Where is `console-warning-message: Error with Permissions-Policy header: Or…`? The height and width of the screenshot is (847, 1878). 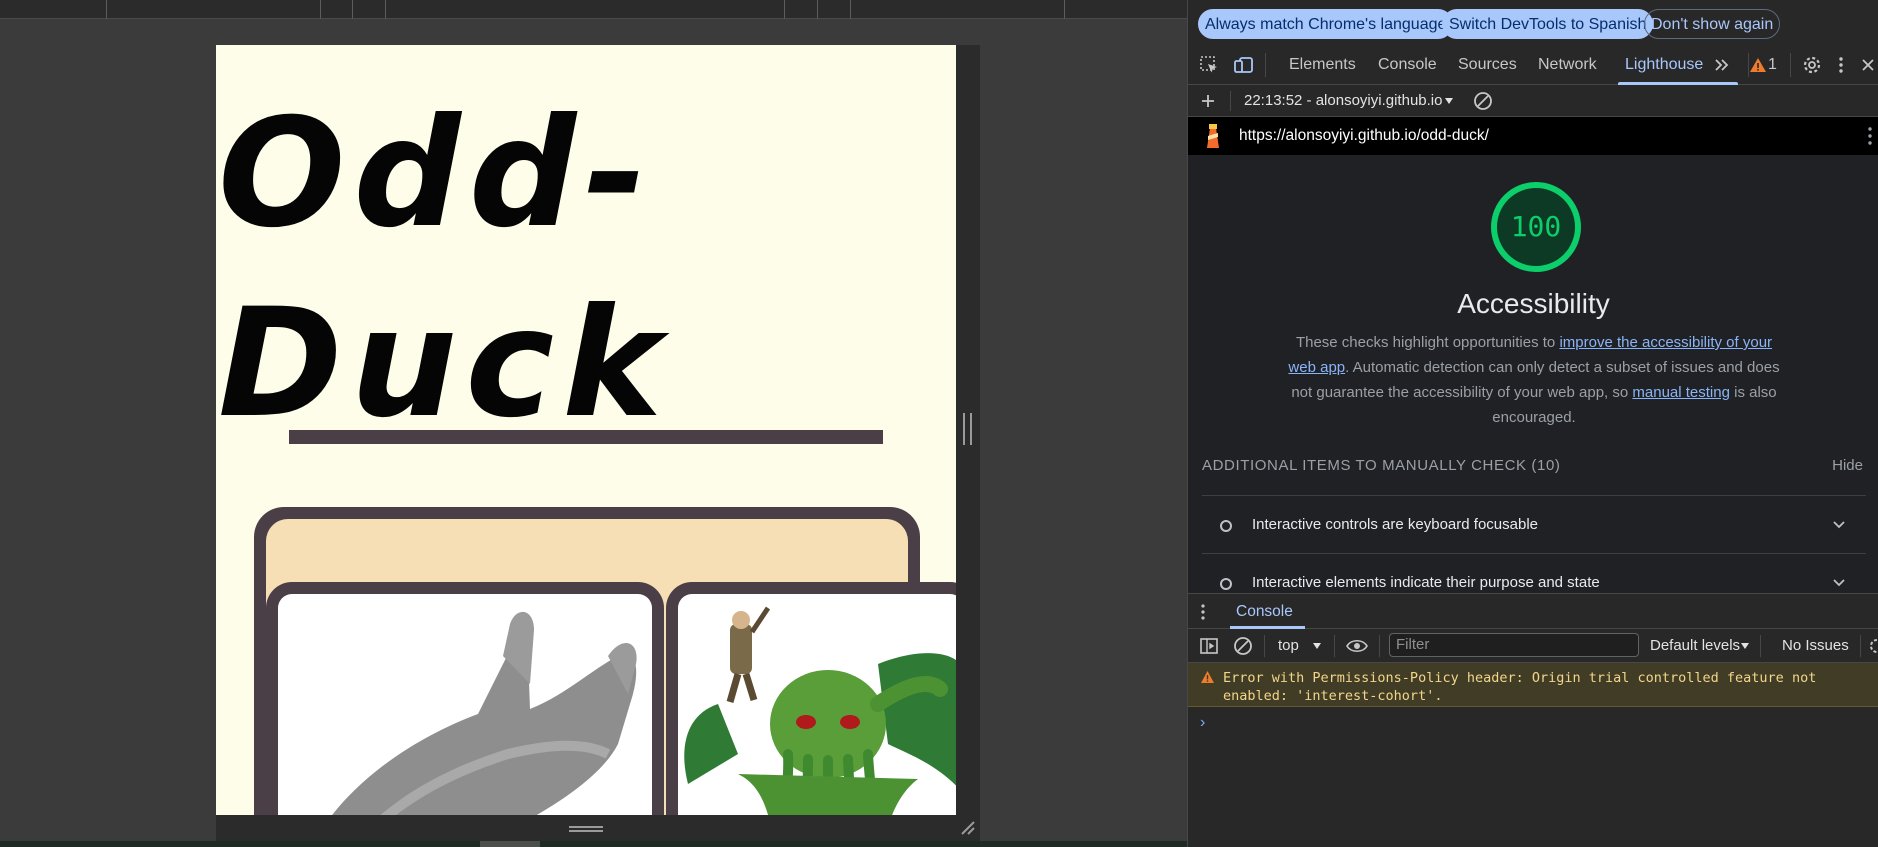
console-warning-message: Error with Permissions-Policy header: Or… is located at coordinates (1533, 685).